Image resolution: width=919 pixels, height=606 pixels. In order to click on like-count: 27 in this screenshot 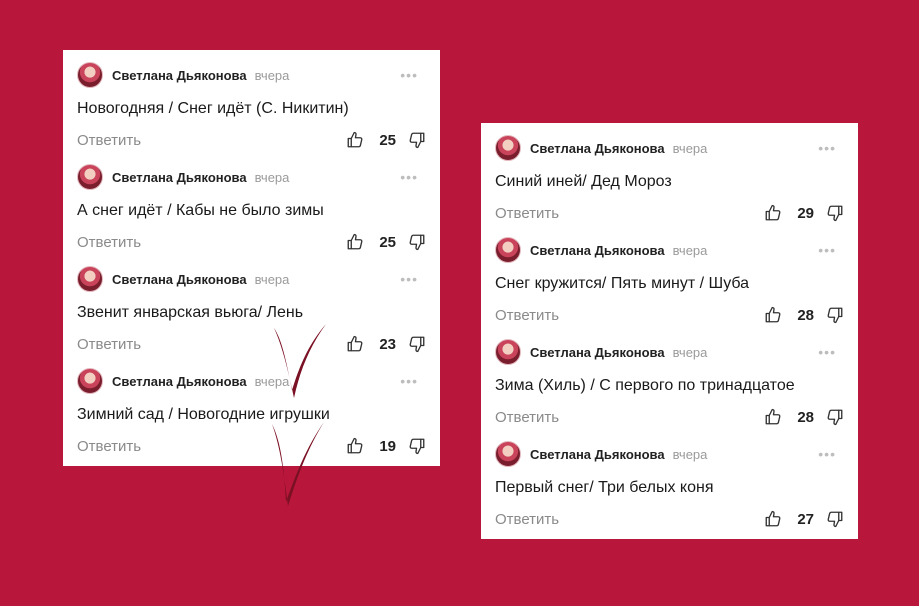, I will do `click(805, 519)`.